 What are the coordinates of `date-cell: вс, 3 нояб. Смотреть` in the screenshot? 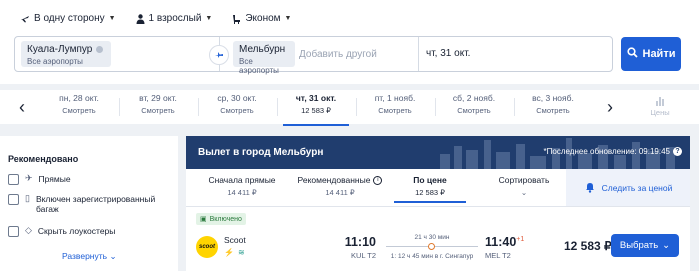 It's located at (553, 108).